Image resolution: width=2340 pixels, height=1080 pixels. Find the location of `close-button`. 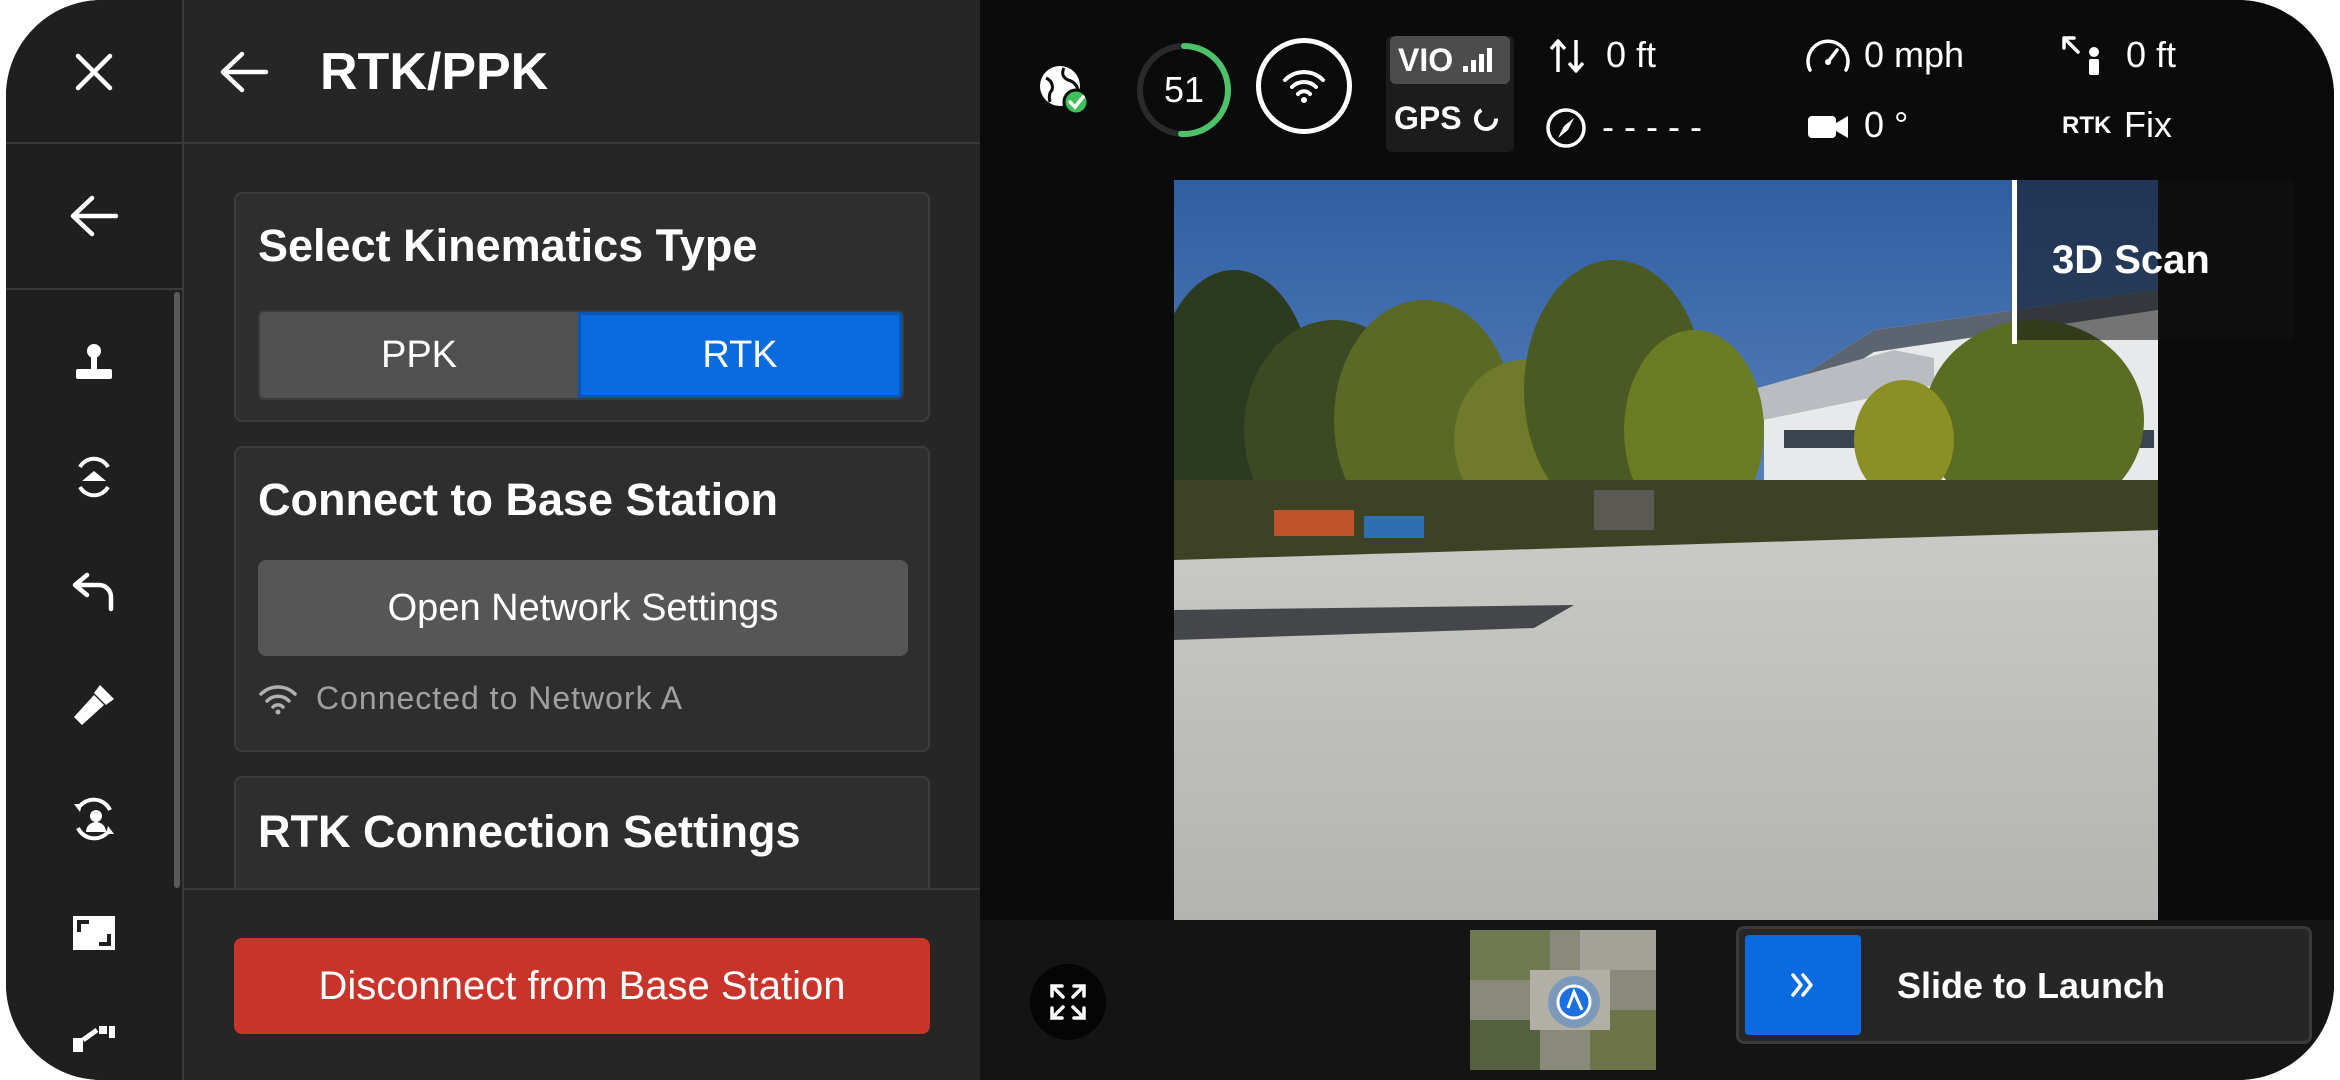

close-button is located at coordinates (94, 72).